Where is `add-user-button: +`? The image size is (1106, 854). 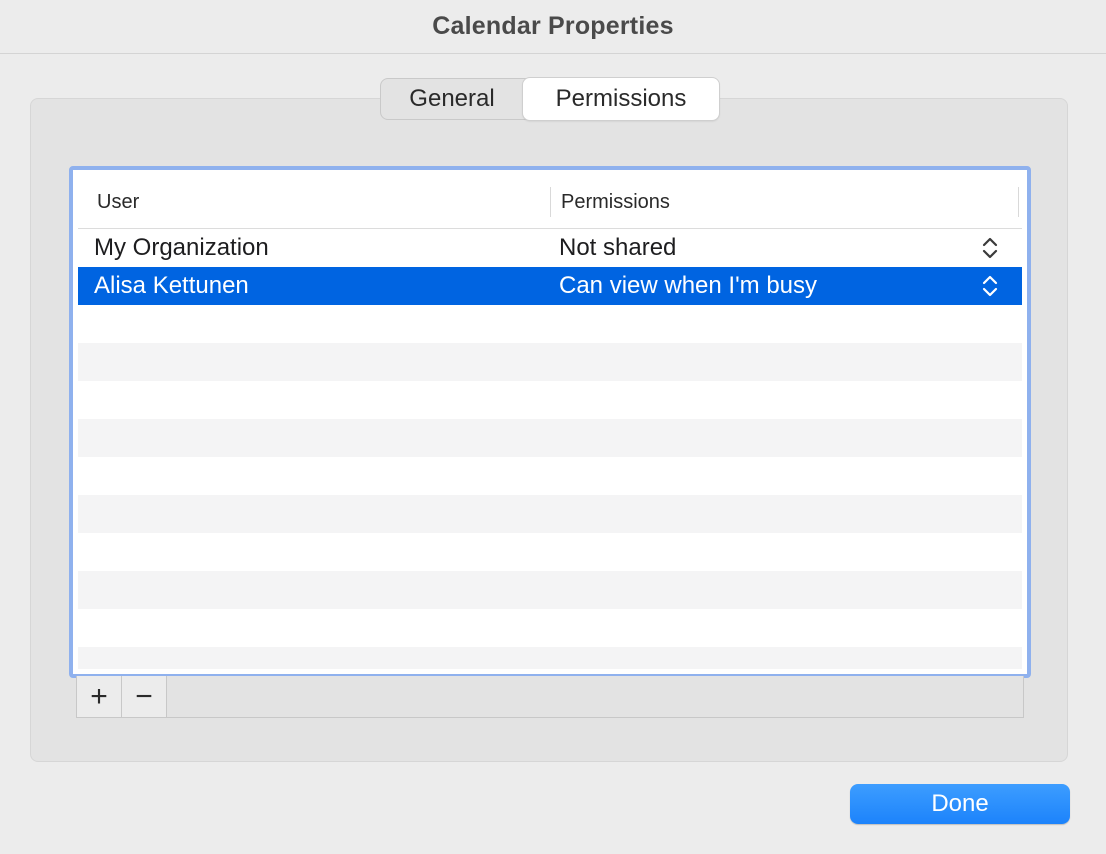
add-user-button: + is located at coordinates (99, 696).